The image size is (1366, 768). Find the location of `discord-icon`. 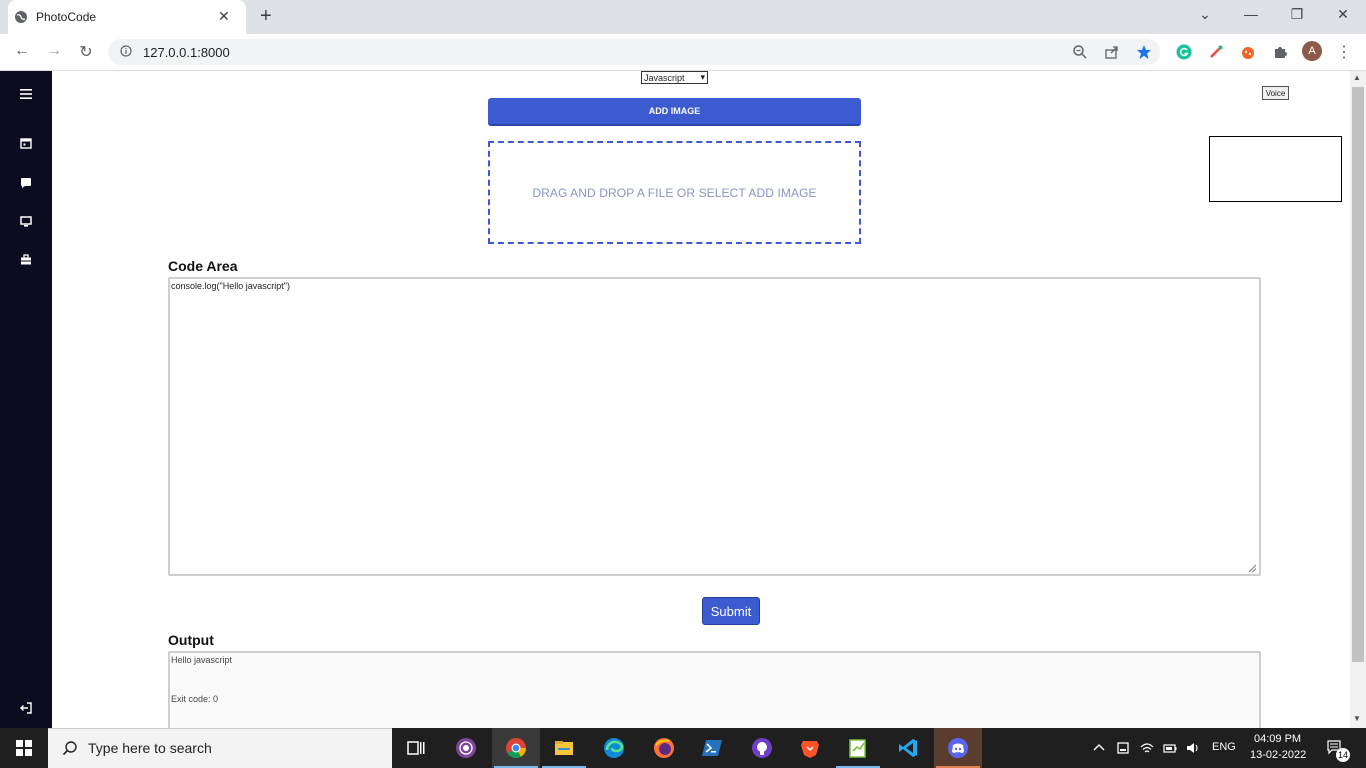

discord-icon is located at coordinates (958, 748).